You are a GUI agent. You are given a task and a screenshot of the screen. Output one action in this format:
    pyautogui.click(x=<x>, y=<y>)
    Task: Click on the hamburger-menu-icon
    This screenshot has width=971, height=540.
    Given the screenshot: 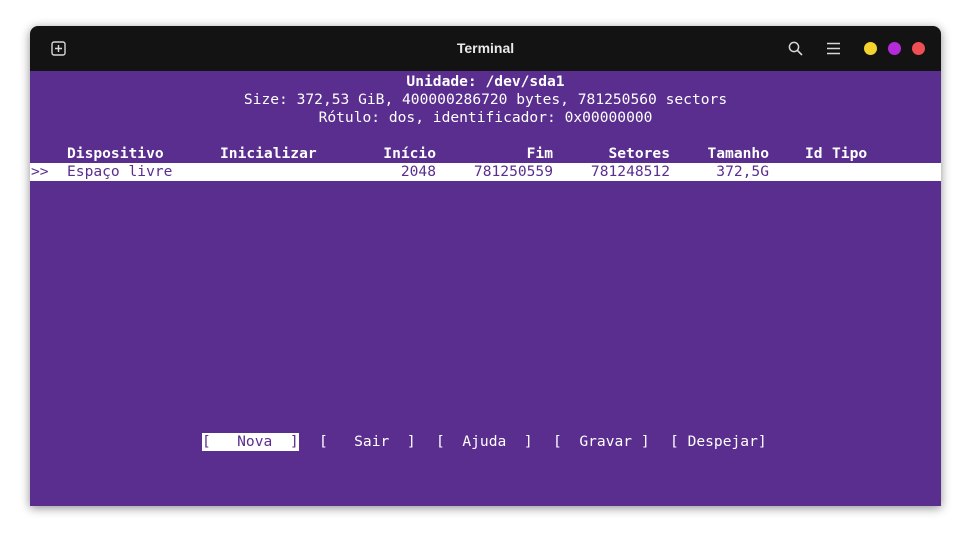 What is the action you would take?
    pyautogui.click(x=833, y=48)
    